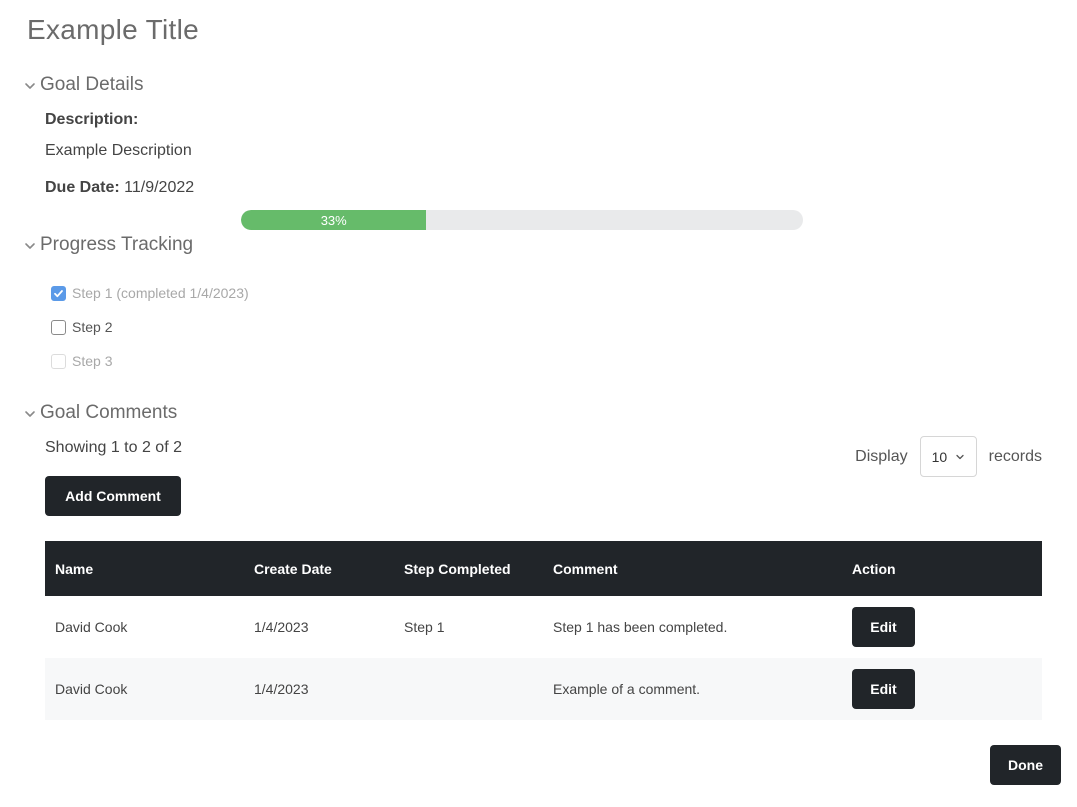 The image size is (1077, 807). What do you see at coordinates (468, 627) in the screenshot?
I see `cell-step-completed: Step 1` at bounding box center [468, 627].